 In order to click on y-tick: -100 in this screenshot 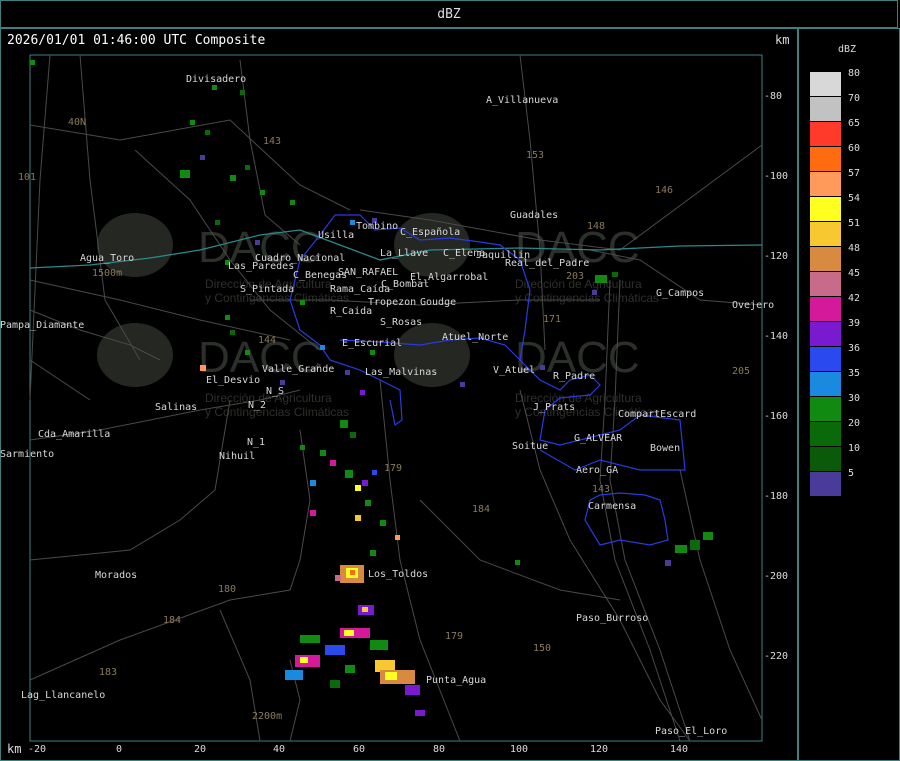, I will do `click(776, 176)`.